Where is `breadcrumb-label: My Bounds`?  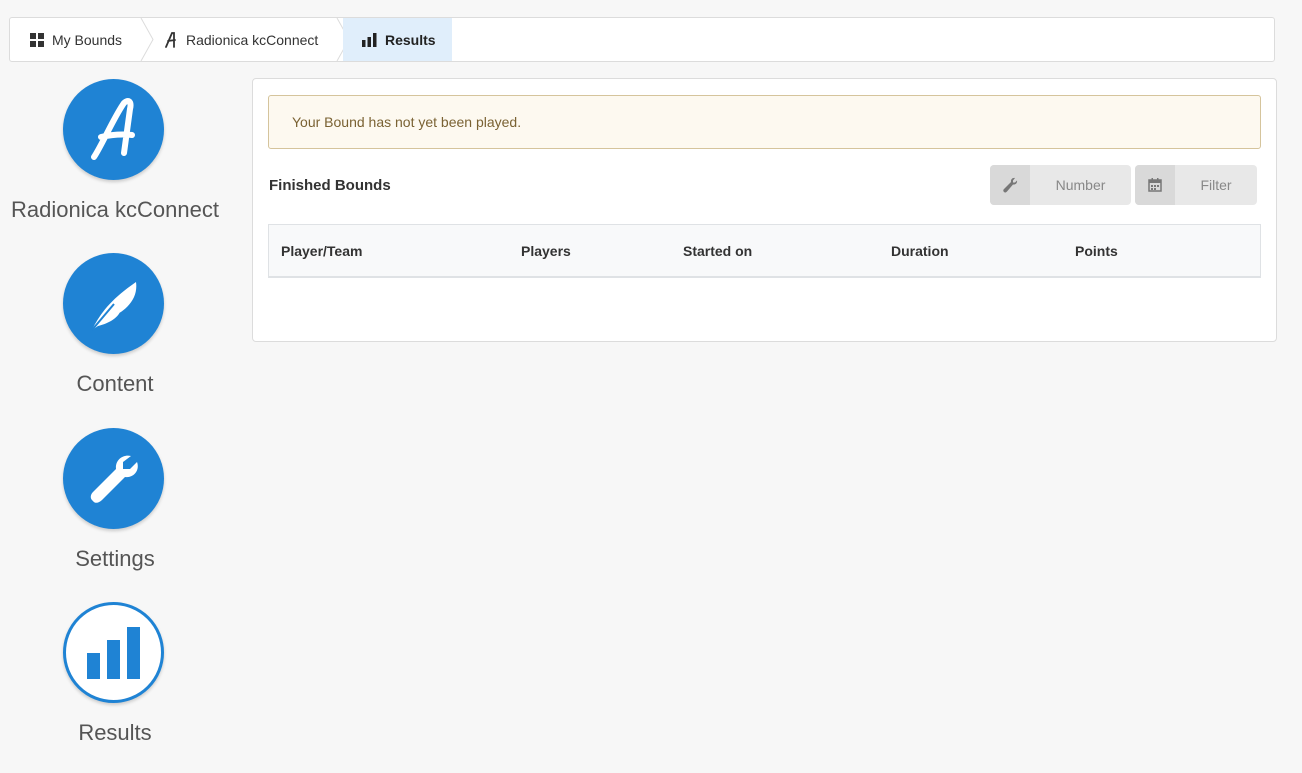
breadcrumb-label: My Bounds is located at coordinates (87, 39).